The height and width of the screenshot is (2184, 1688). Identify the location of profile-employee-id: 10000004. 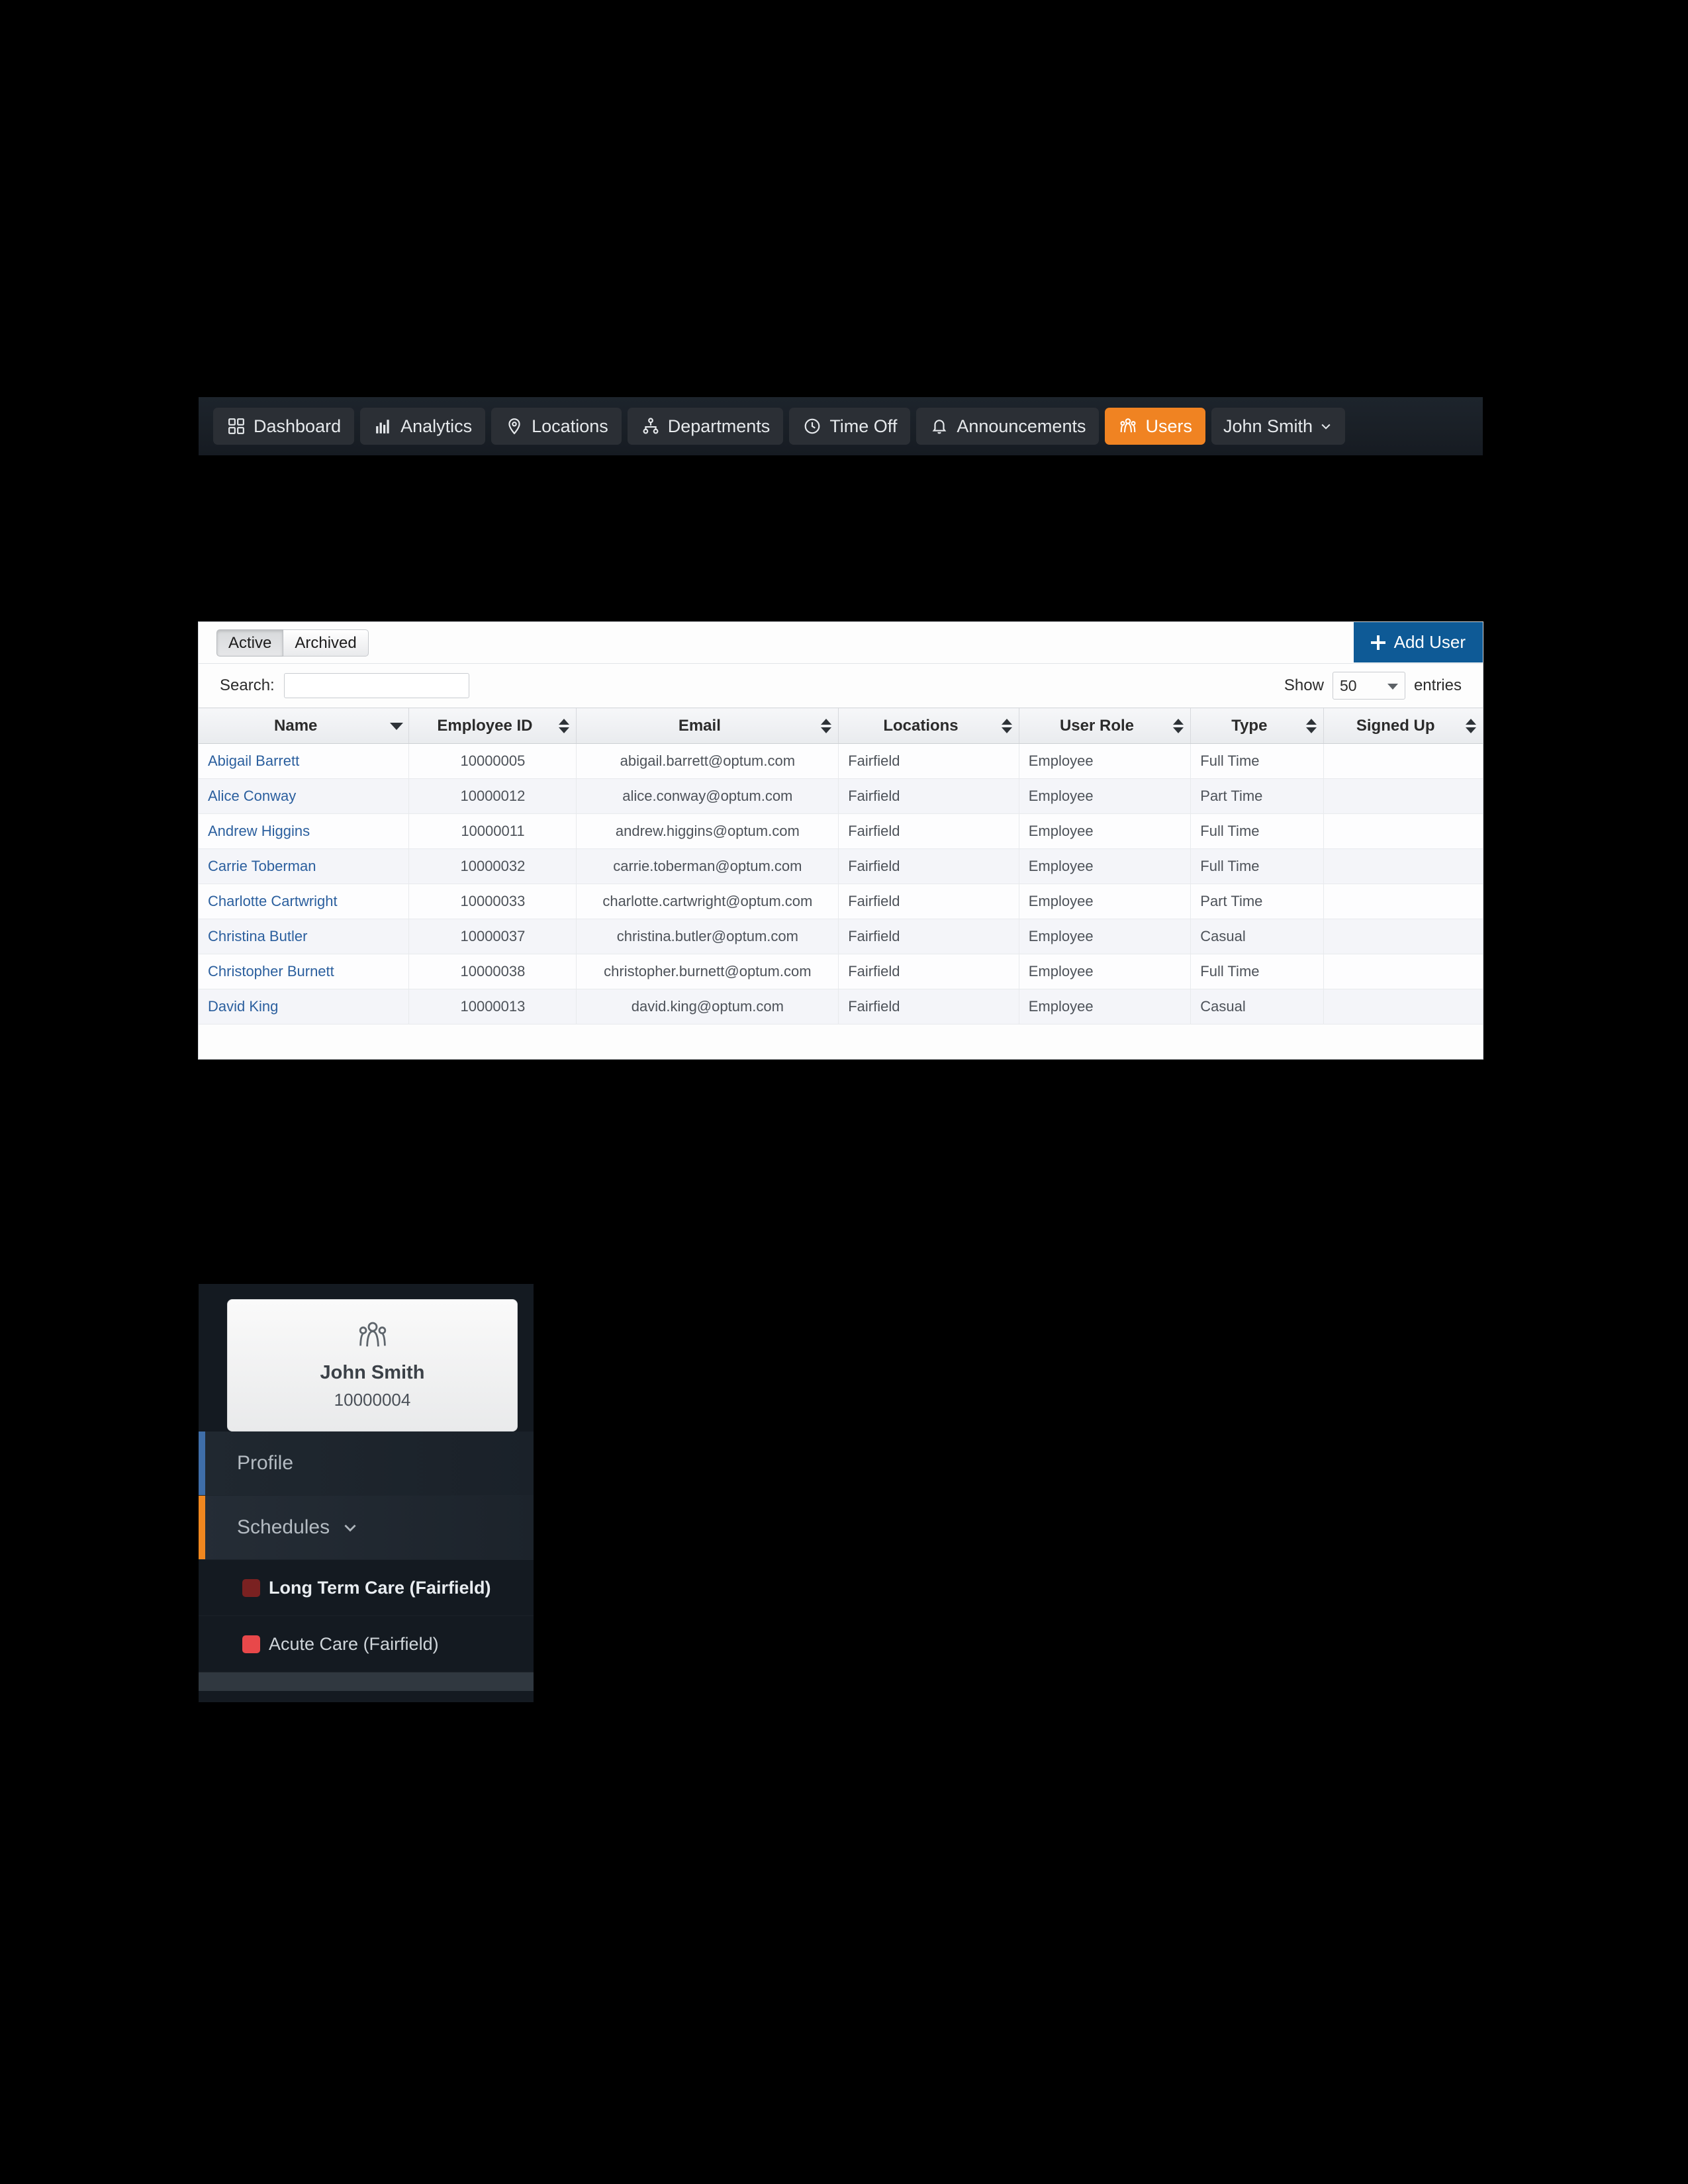
(373, 1400).